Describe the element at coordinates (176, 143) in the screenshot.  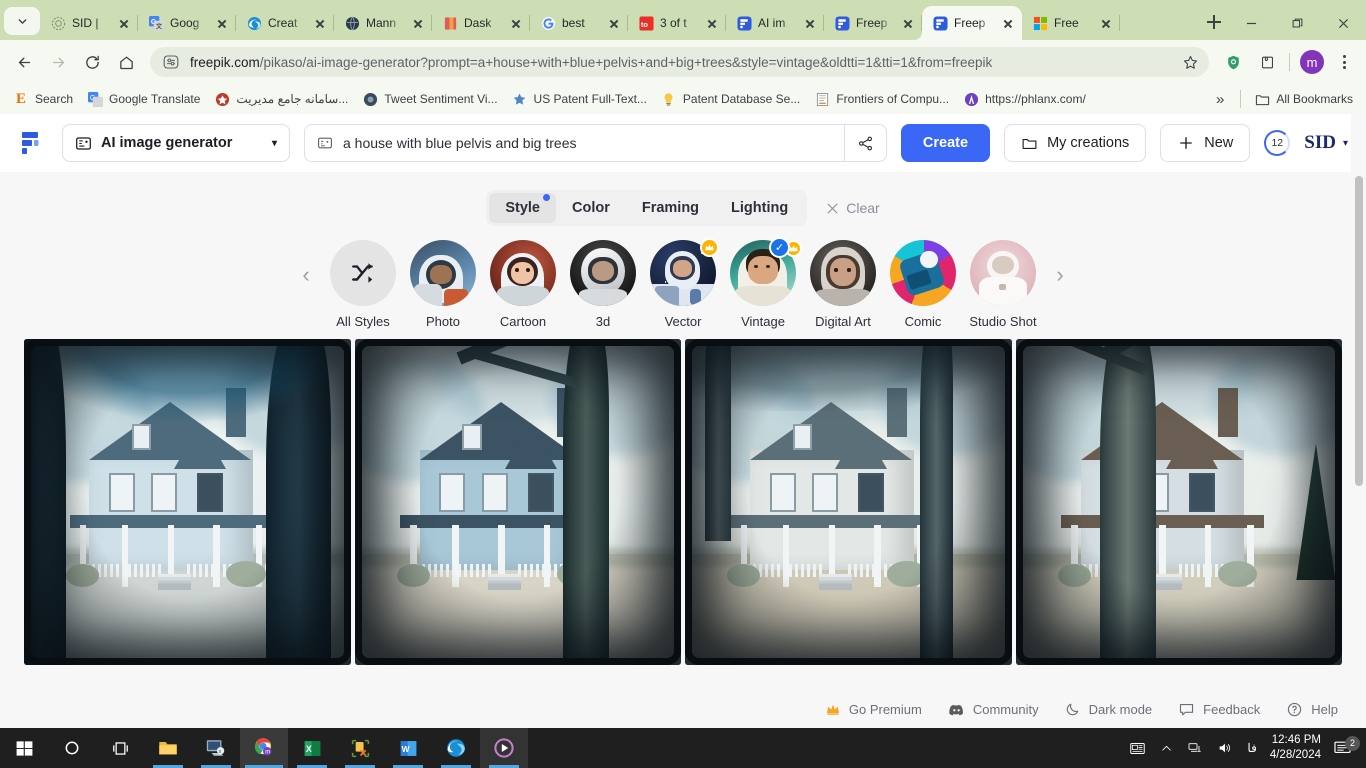
I see `tool-select: AI image generator ▾` at that location.